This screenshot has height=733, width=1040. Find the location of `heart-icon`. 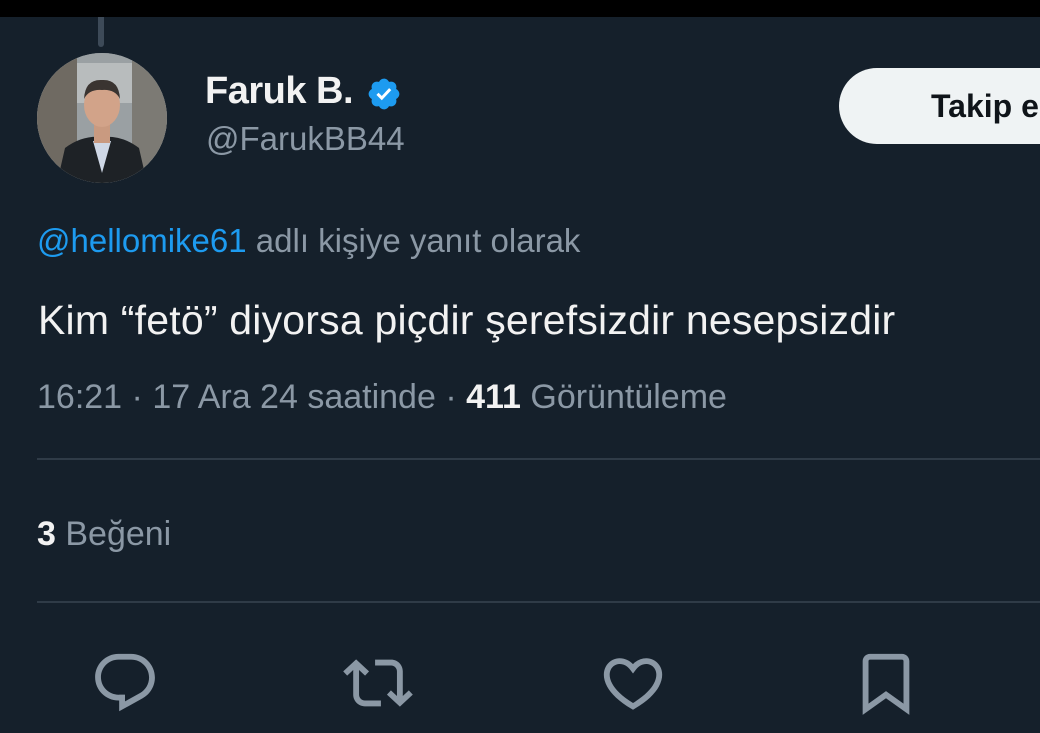

heart-icon is located at coordinates (633, 684).